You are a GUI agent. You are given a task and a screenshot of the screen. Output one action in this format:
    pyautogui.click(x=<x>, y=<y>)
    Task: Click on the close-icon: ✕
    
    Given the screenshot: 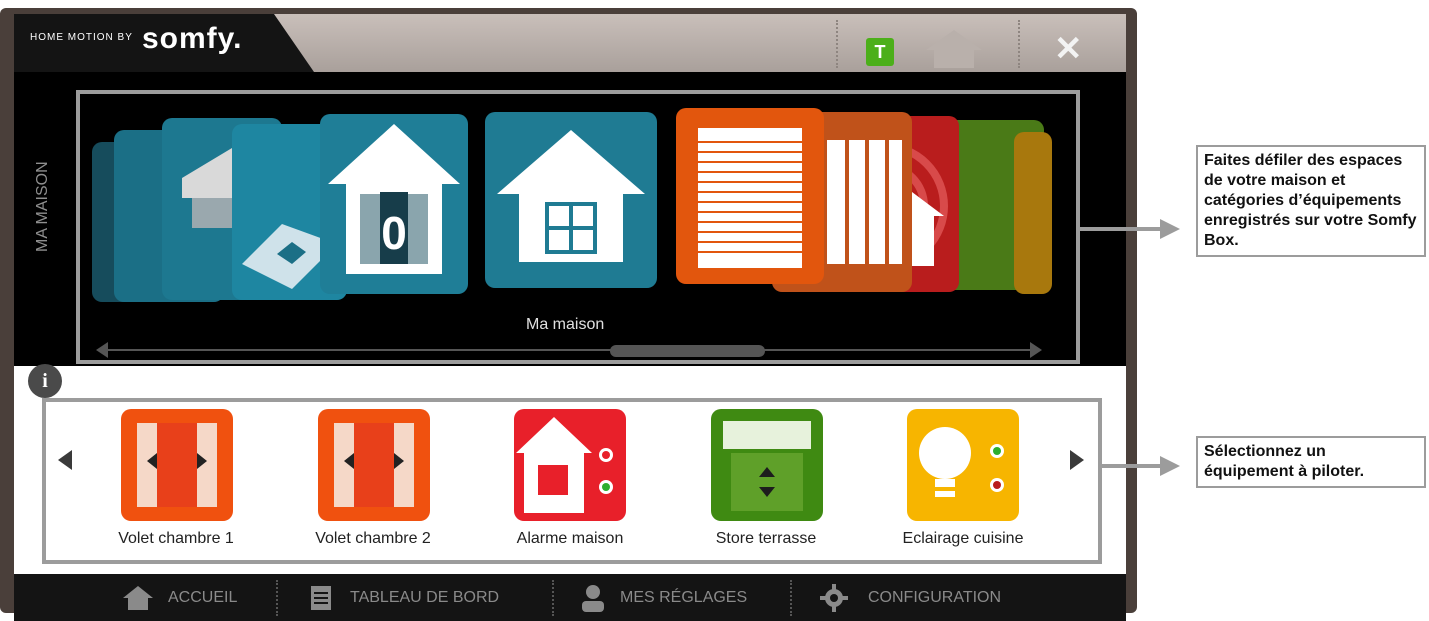 What is the action you would take?
    pyautogui.click(x=1068, y=49)
    